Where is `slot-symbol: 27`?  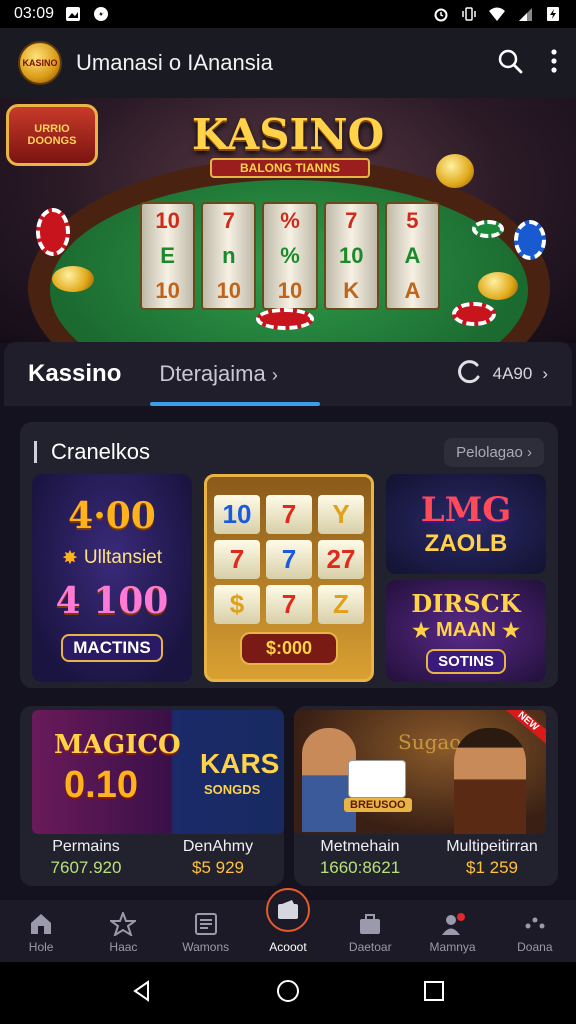 slot-symbol: 27 is located at coordinates (341, 559).